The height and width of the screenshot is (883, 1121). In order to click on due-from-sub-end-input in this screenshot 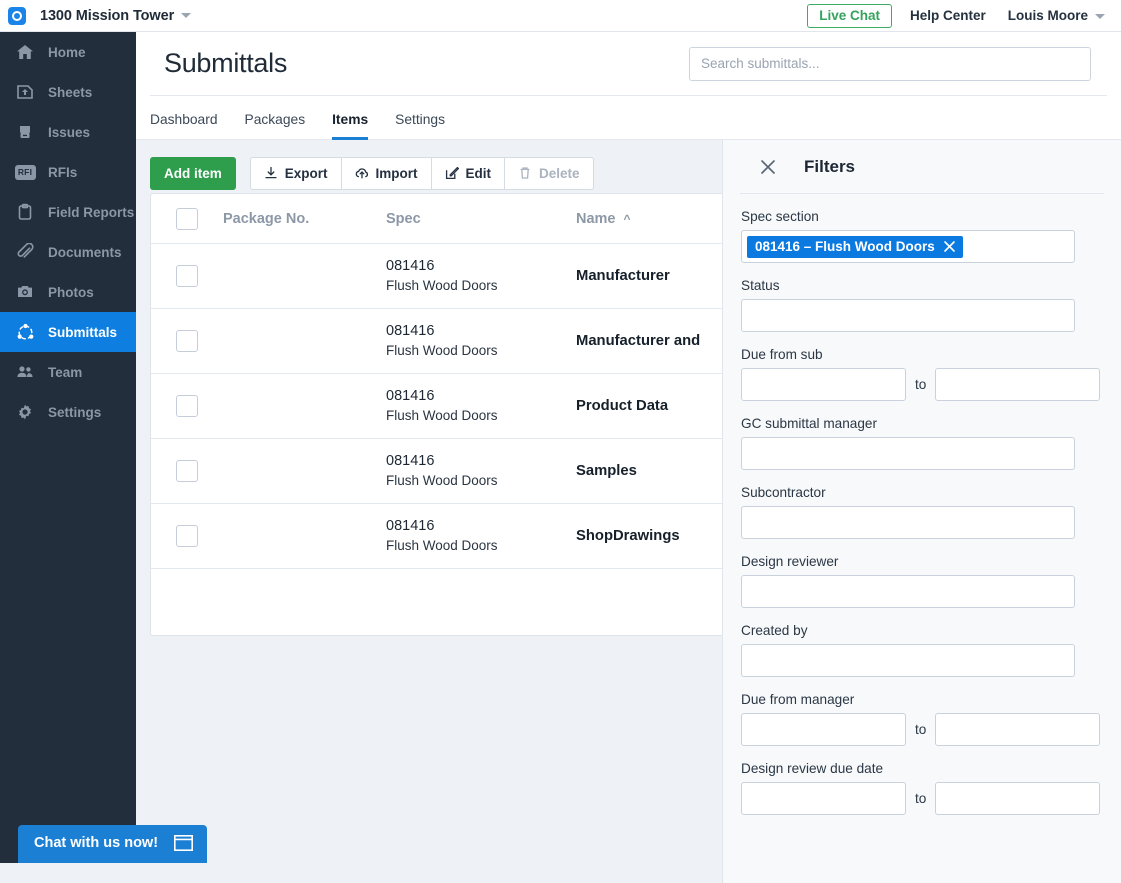, I will do `click(1017, 384)`.